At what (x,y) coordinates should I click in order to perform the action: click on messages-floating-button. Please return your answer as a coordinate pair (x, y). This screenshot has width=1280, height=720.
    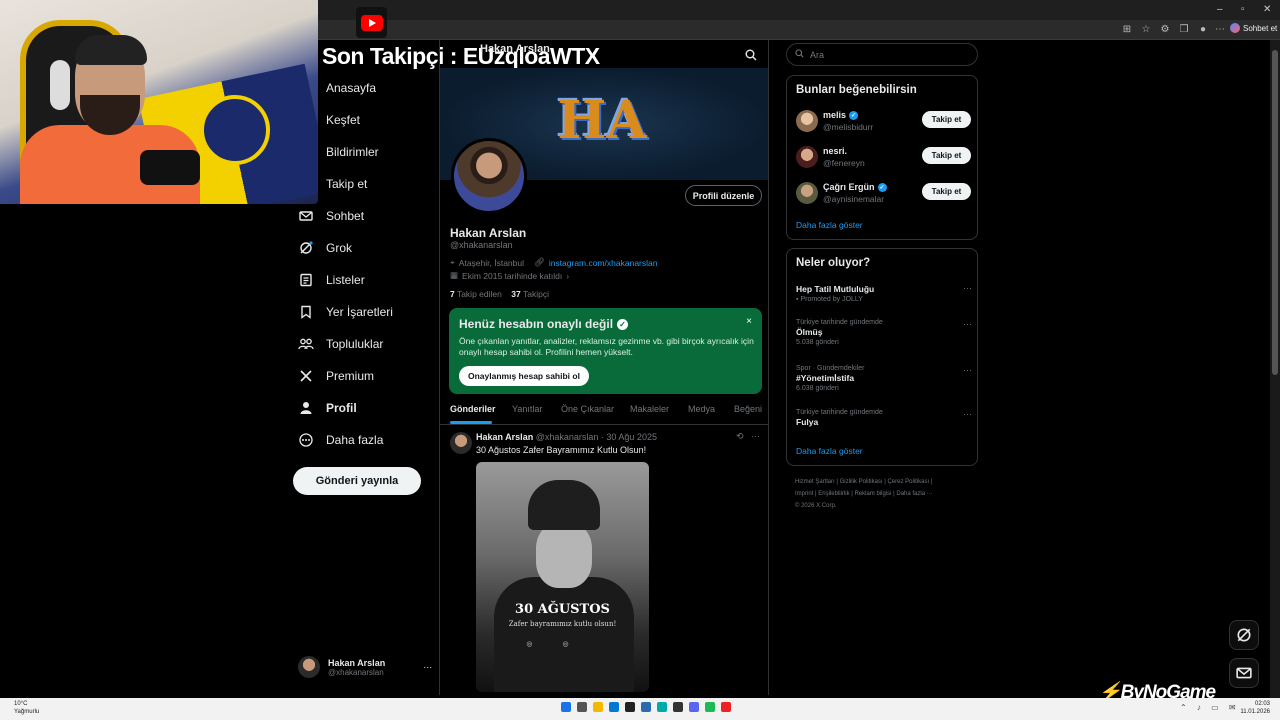
    Looking at the image, I should click on (1244, 673).